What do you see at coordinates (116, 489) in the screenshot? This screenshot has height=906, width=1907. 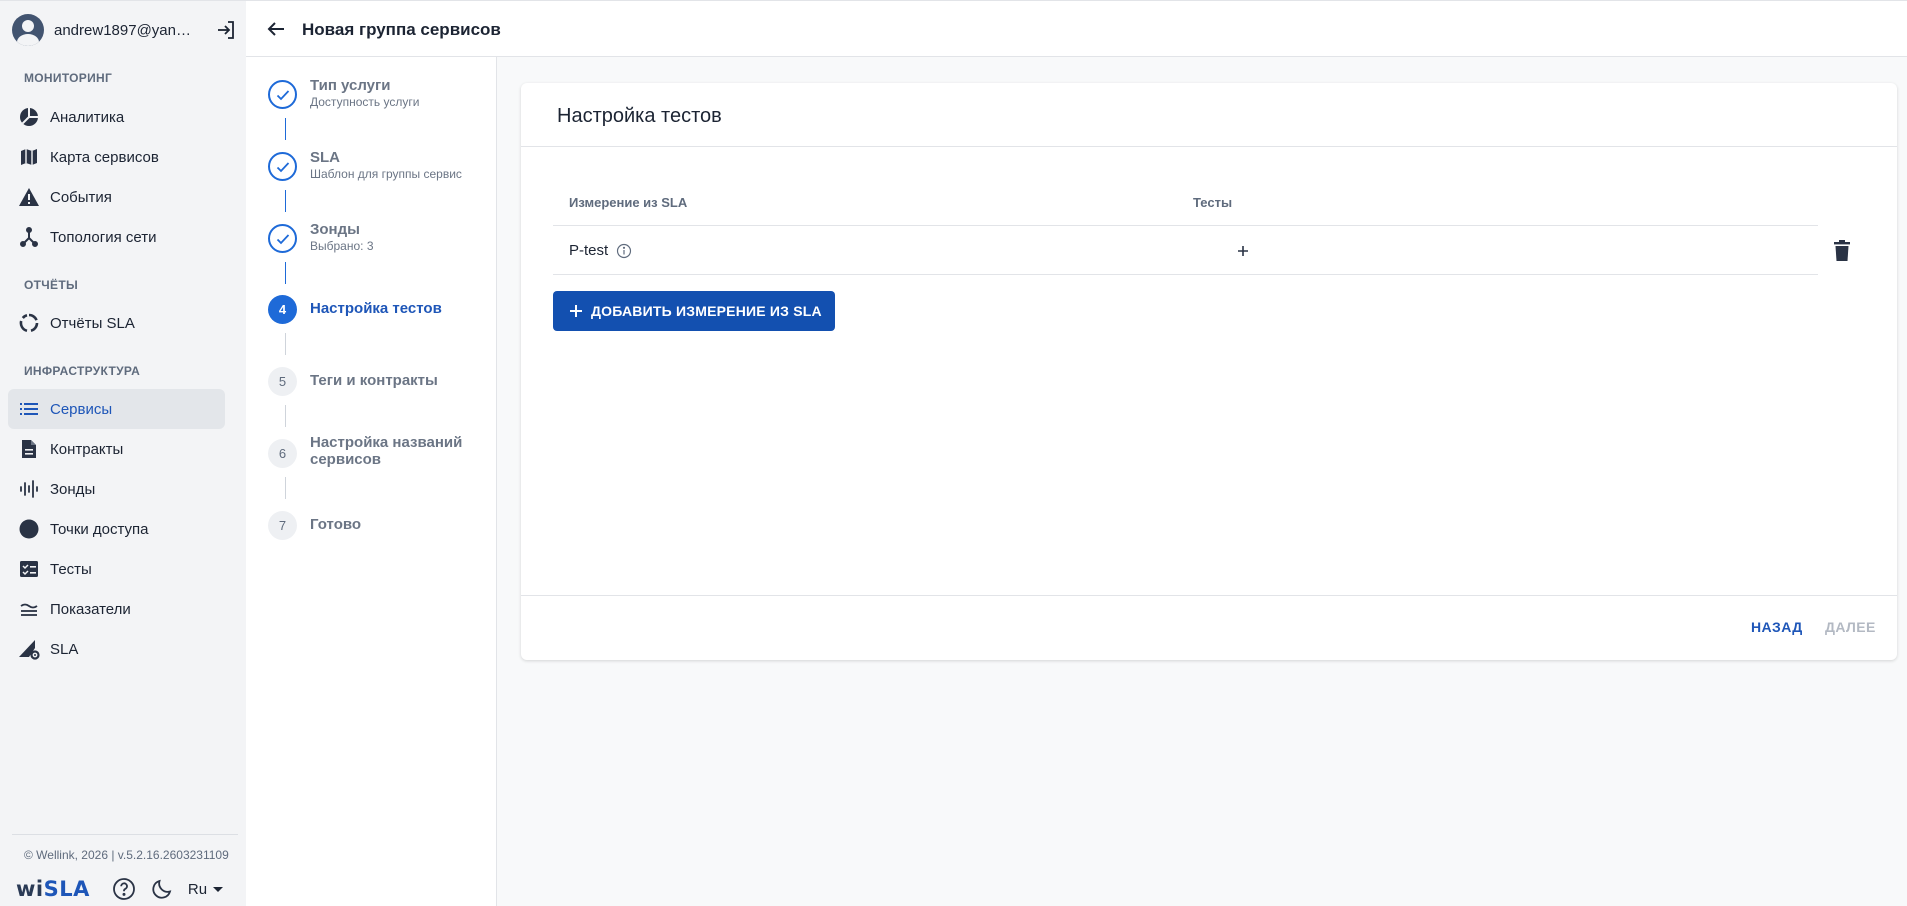 I see `sidebar-item-probes: Зонды` at bounding box center [116, 489].